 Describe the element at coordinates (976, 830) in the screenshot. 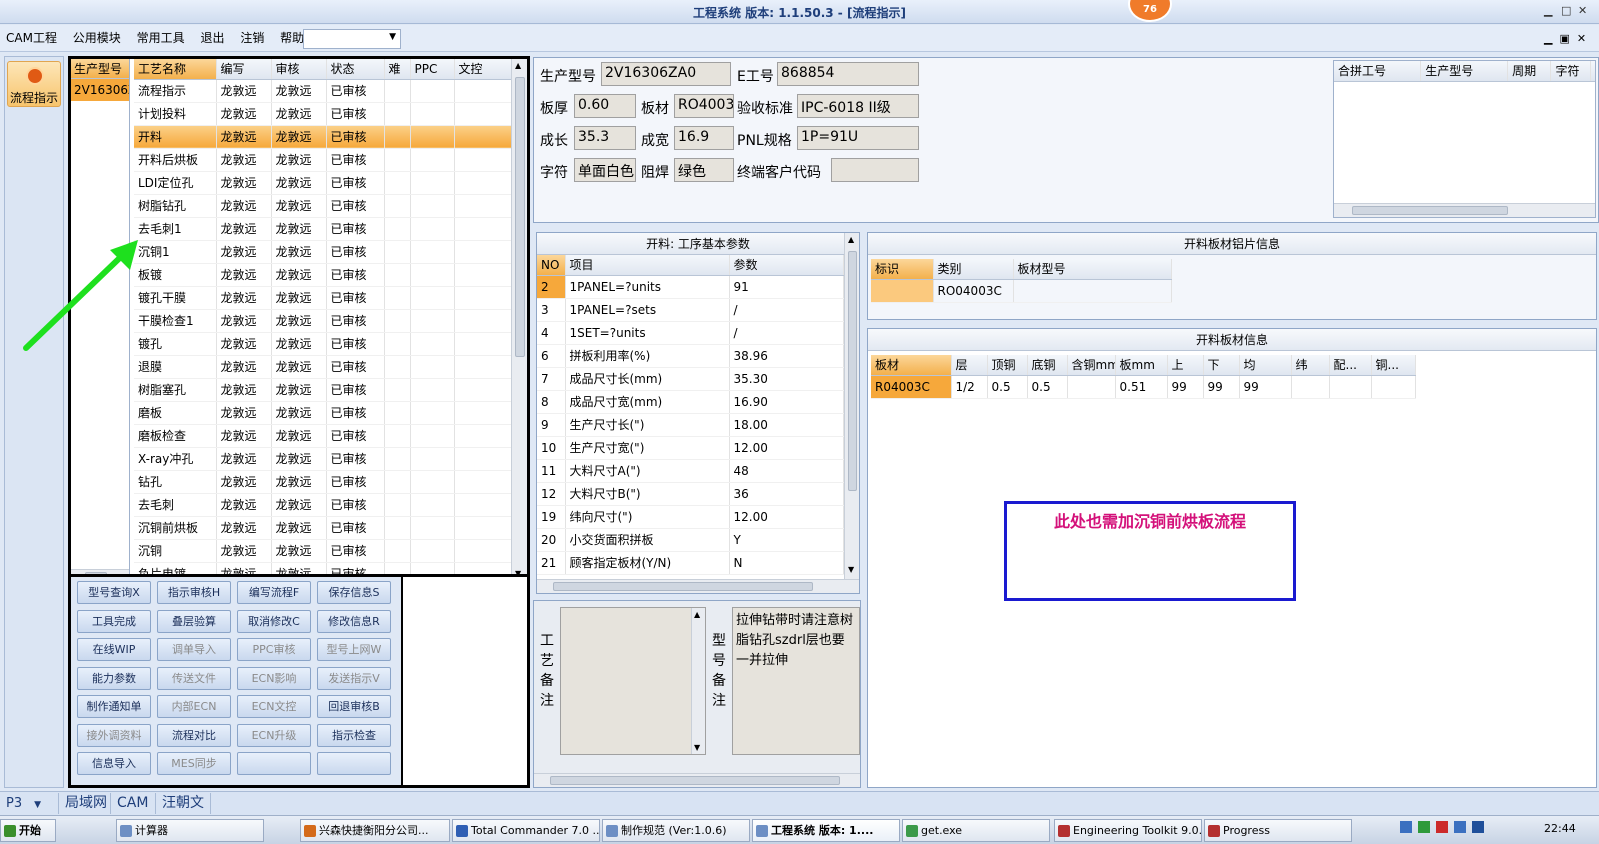

I see `task-get-exe: get.exe` at that location.